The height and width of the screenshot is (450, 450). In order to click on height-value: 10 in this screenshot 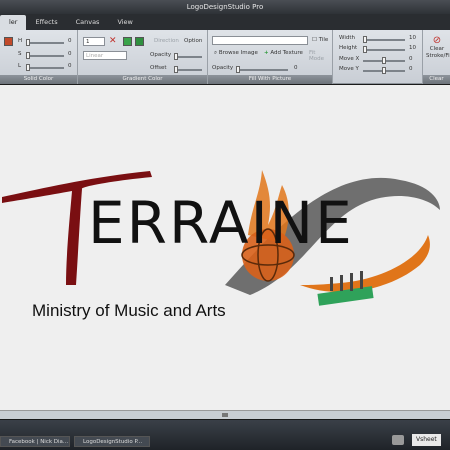, I will do `click(412, 48)`.